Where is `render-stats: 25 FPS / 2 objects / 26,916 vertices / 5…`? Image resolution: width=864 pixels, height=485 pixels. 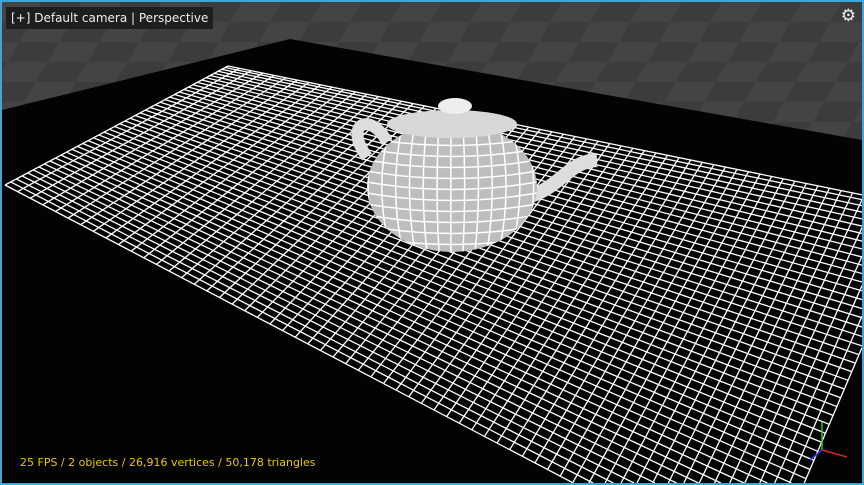 render-stats: 25 FPS / 2 objects / 26,916 vertices / 5… is located at coordinates (168, 462).